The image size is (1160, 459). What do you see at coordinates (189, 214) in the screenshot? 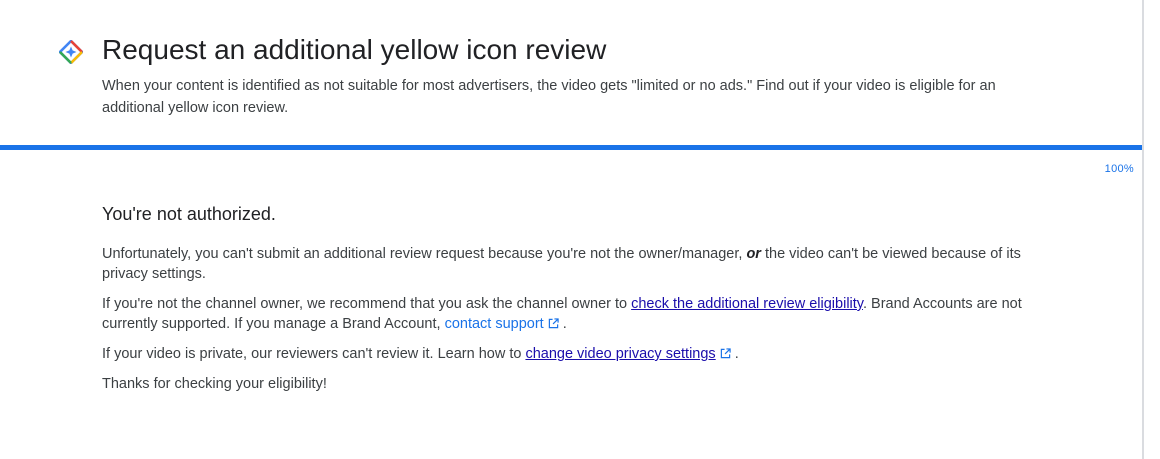
I see `result-heading: You're not authorized.` at bounding box center [189, 214].